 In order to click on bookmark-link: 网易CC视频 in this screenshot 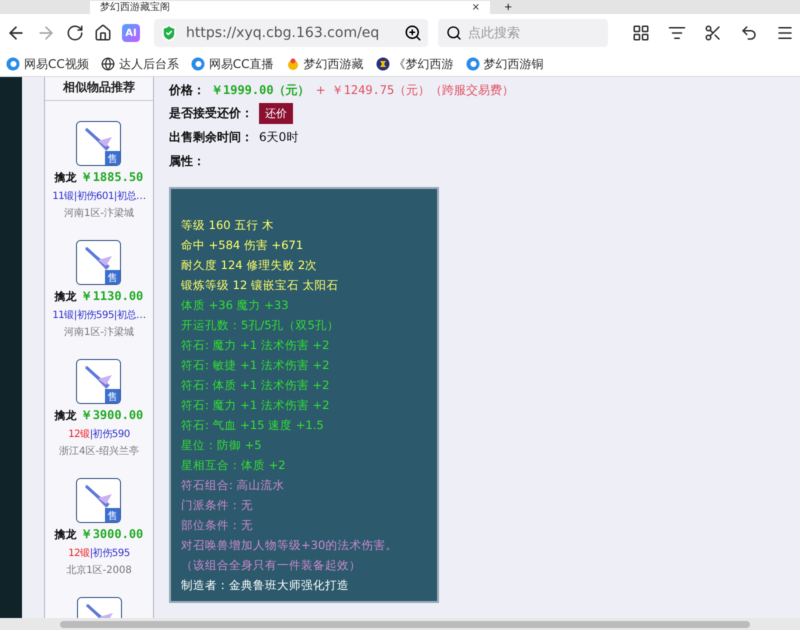, I will do `click(56, 64)`.